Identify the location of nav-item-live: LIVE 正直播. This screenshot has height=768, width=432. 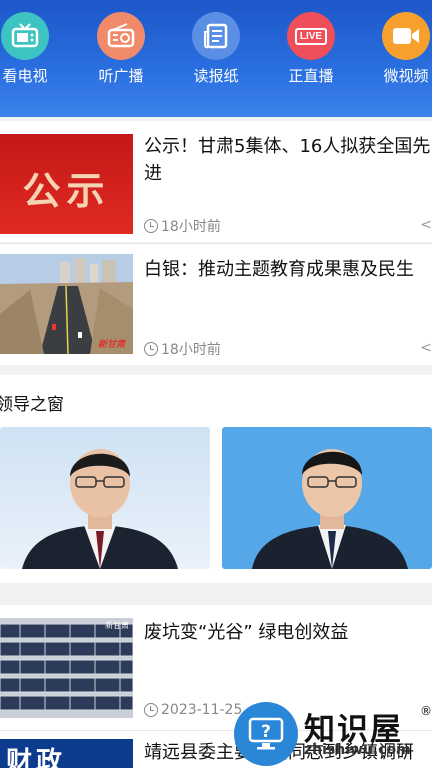
(311, 49).